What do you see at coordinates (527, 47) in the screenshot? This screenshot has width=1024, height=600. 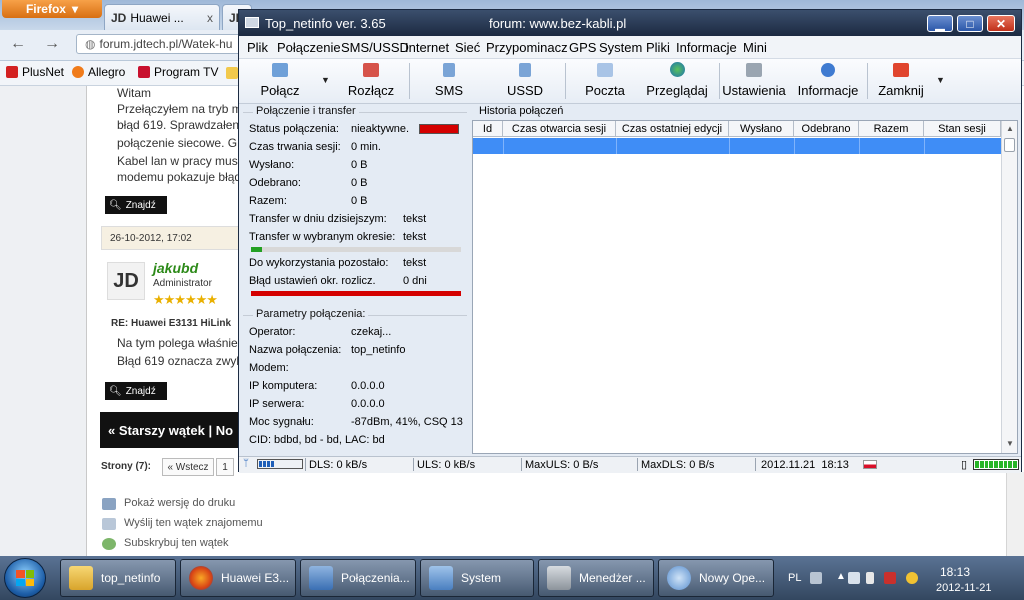 I see `menu-przypominacz: Przypominacz` at bounding box center [527, 47].